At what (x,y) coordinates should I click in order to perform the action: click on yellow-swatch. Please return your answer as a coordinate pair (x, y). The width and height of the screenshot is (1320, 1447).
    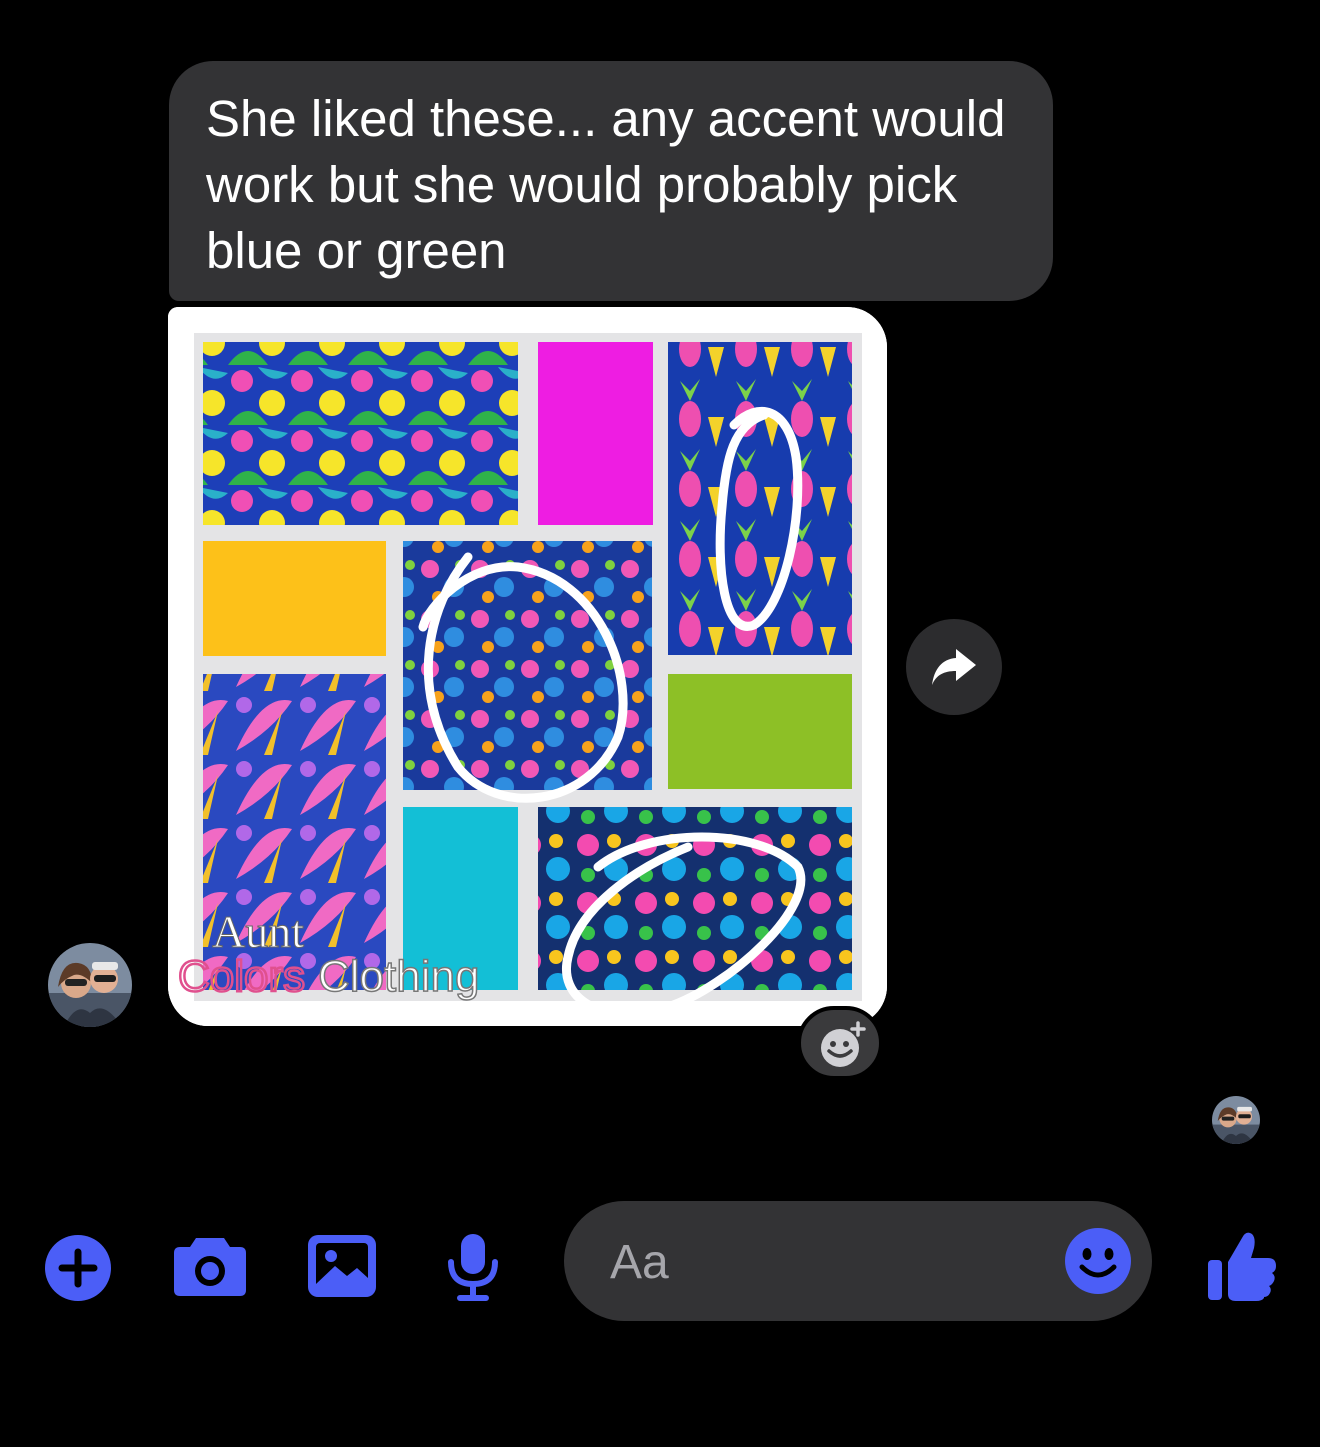
    Looking at the image, I should click on (294, 598).